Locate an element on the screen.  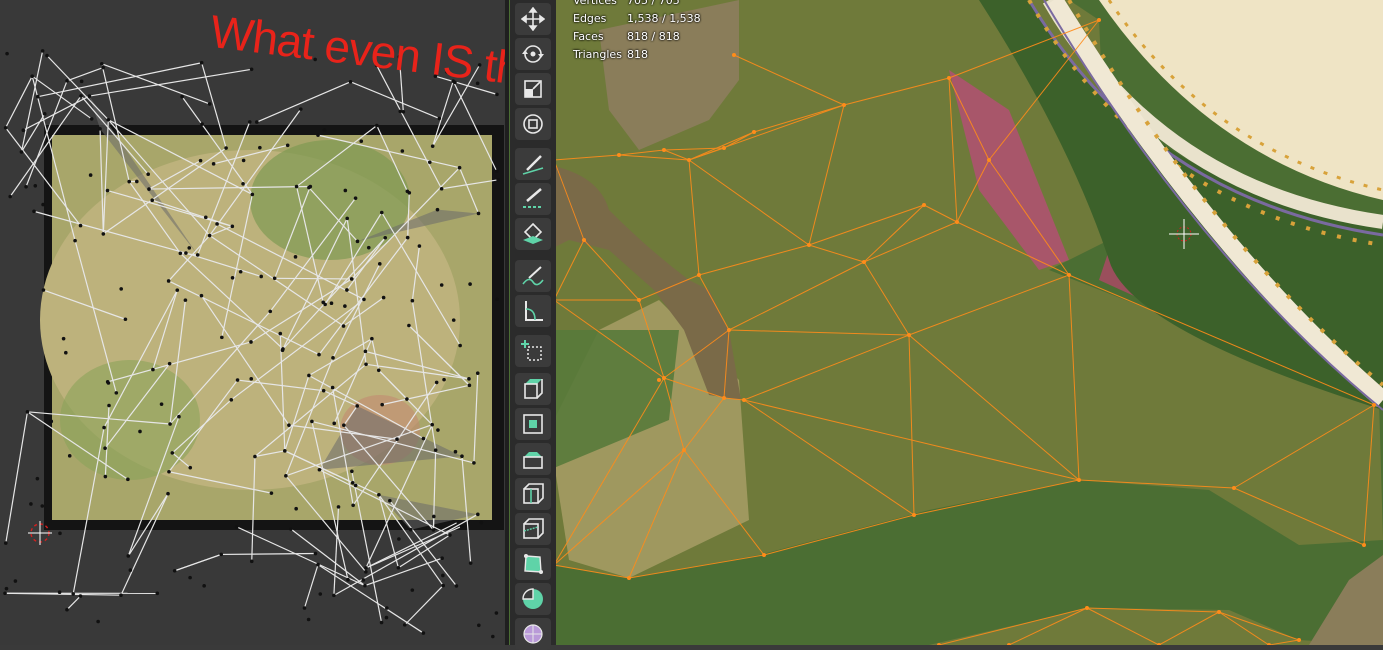
knife-tool is located at coordinates (533, 529).